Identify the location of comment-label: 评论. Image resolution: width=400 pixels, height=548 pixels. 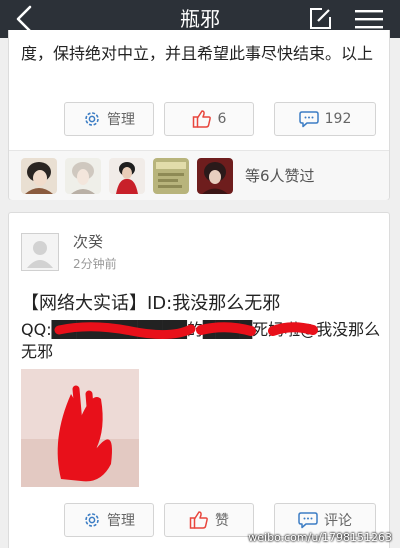
(338, 521).